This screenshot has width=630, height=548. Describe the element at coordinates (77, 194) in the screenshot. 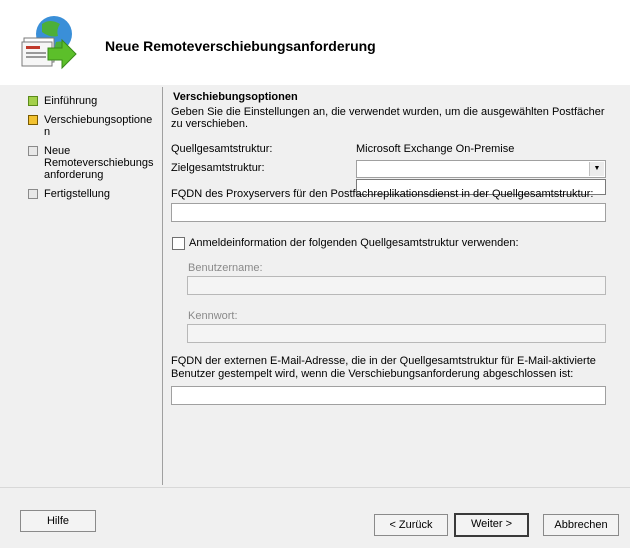

I see `step-label: Fertigstellung` at that location.